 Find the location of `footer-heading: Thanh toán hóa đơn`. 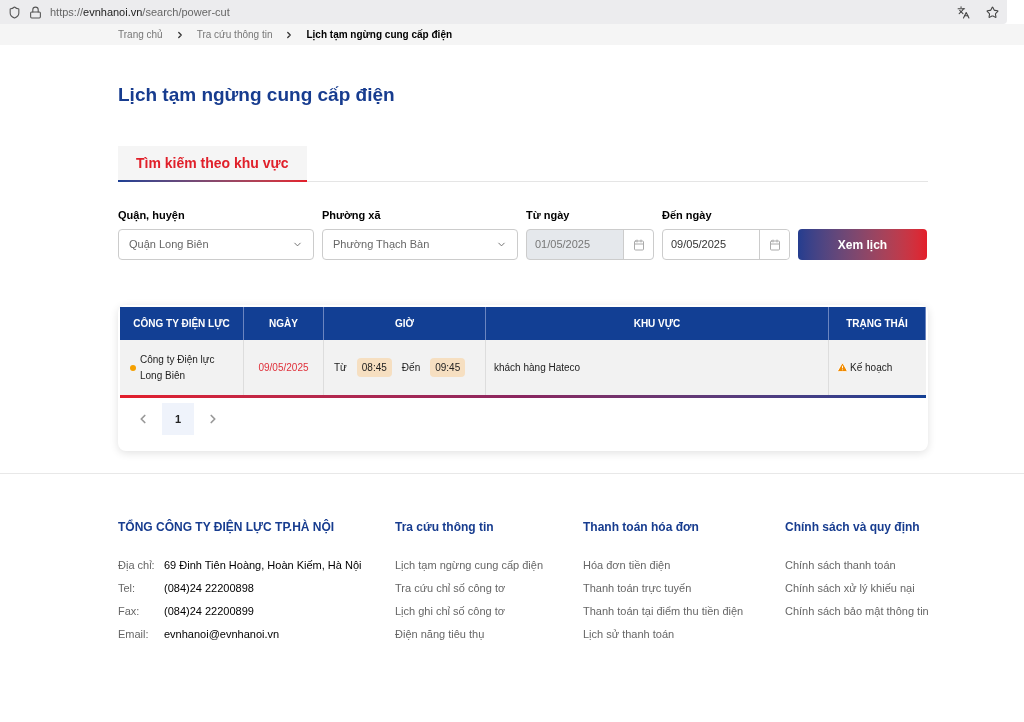

footer-heading: Thanh toán hóa đơn is located at coordinates (641, 527).